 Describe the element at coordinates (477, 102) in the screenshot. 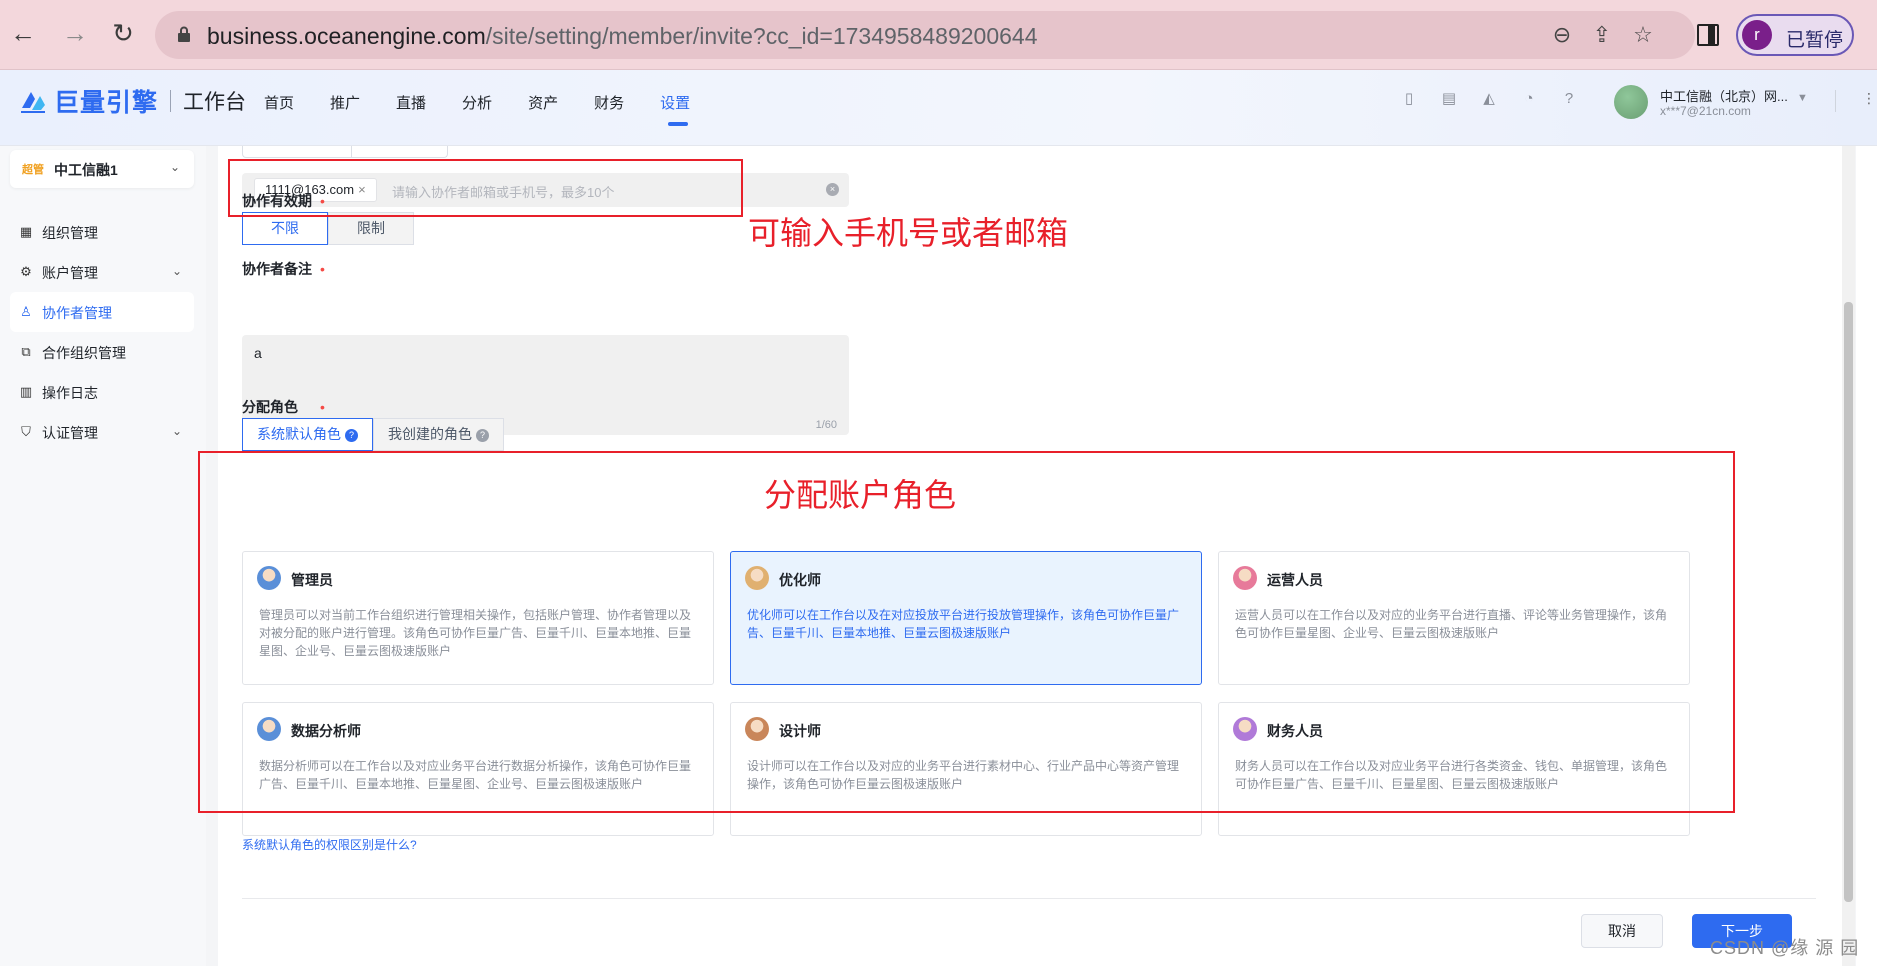

I see `nav-analysis: 分析` at that location.